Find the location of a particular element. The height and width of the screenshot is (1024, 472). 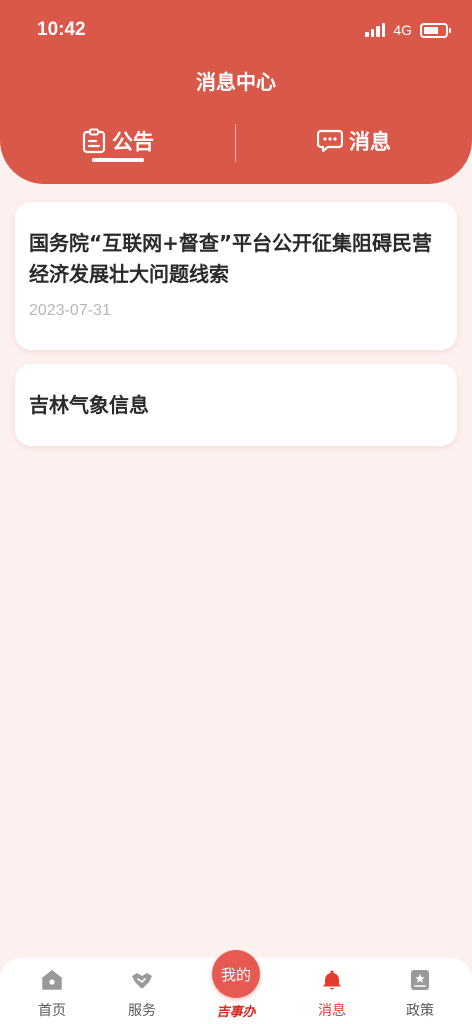

profile-center-button: 我的 is located at coordinates (236, 974).